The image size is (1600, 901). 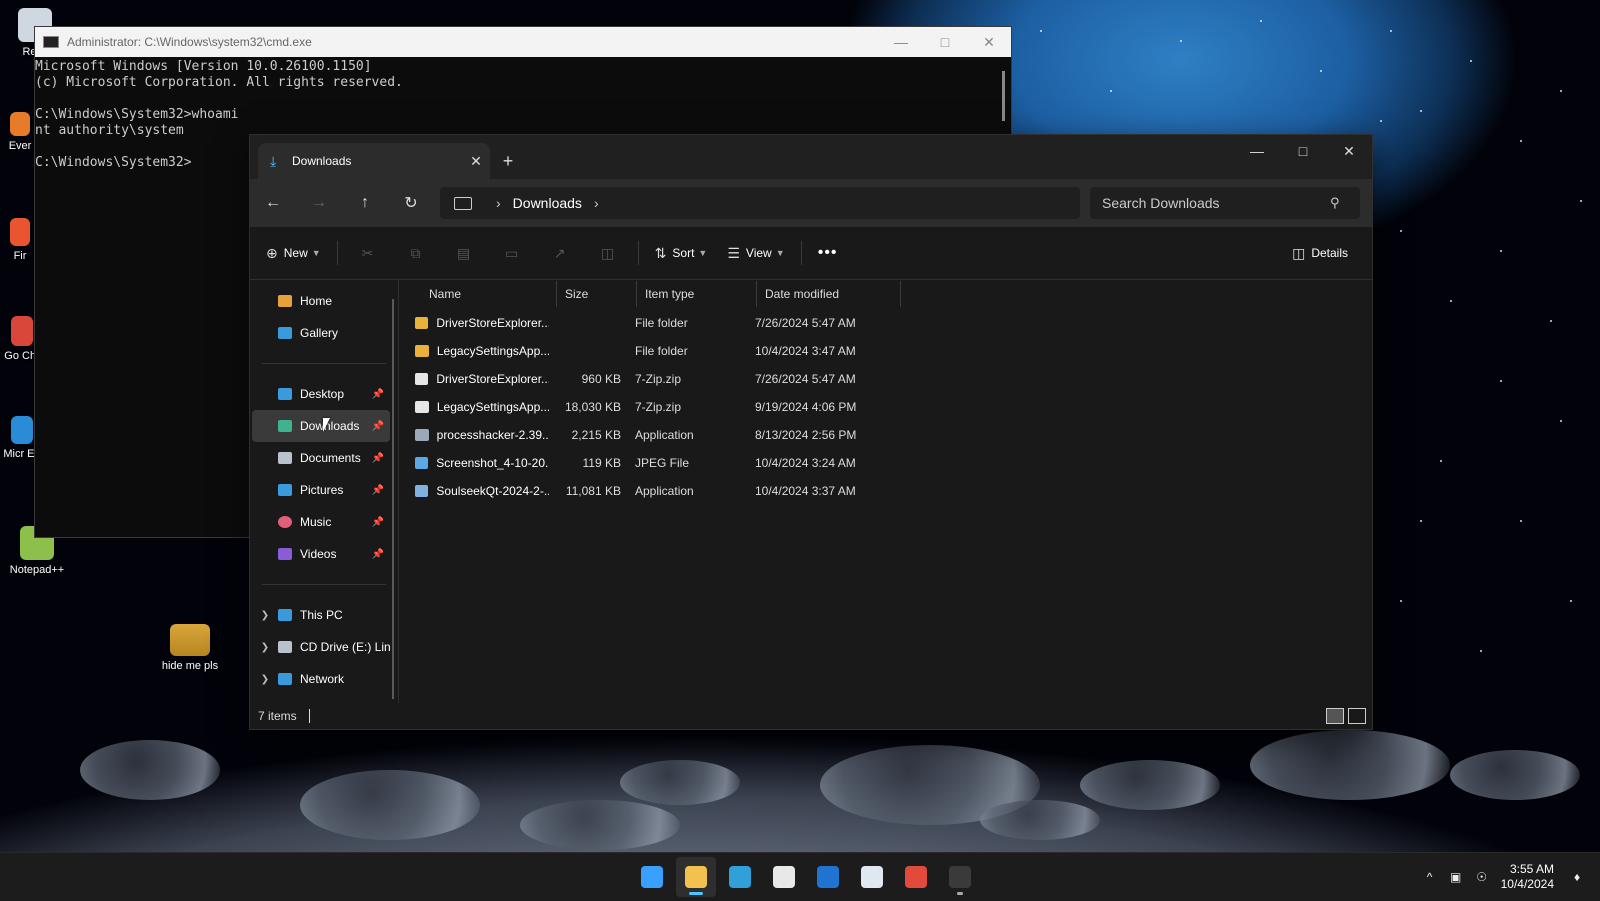 I want to click on details-view-icon, so click(x=1335, y=716).